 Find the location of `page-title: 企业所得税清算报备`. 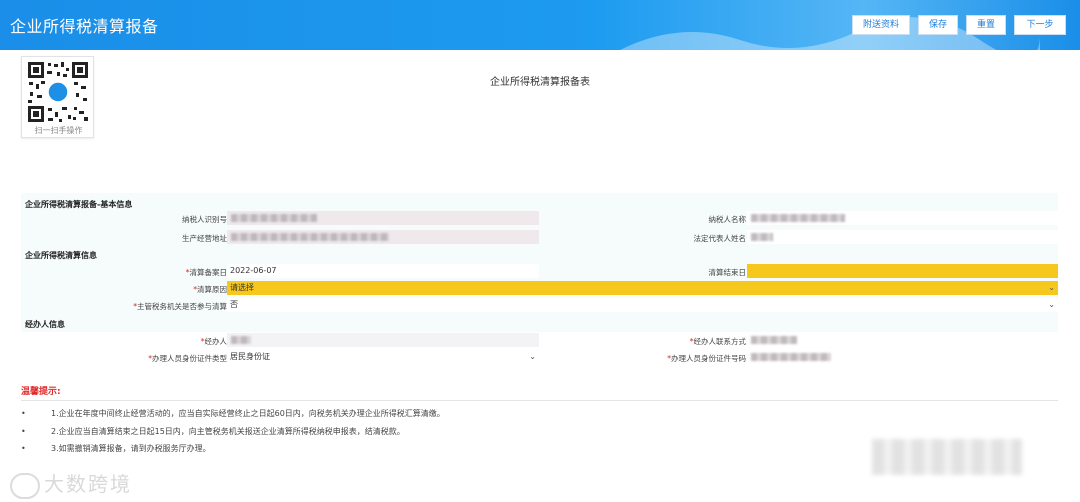

page-title: 企业所得税清算报备 is located at coordinates (84, 26).